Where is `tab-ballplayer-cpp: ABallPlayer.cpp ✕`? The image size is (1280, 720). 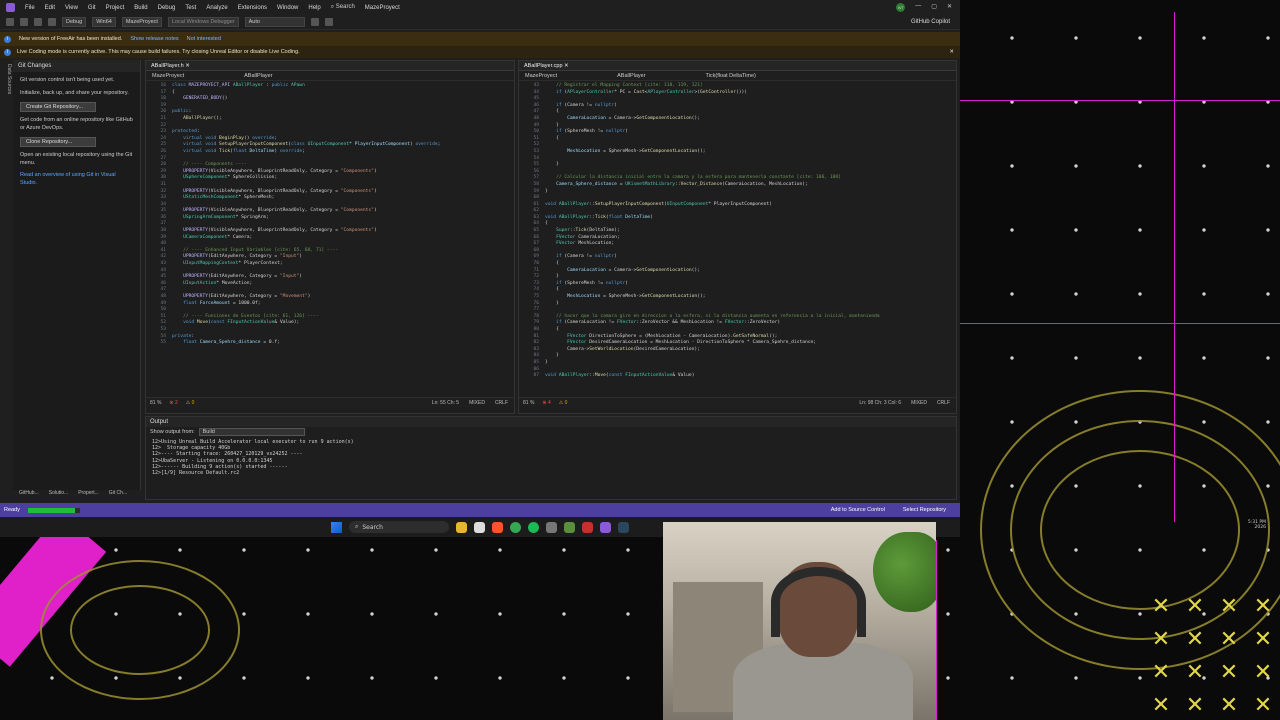
tab-ballplayer-cpp: ABallPlayer.cpp ✕ is located at coordinates (737, 66).